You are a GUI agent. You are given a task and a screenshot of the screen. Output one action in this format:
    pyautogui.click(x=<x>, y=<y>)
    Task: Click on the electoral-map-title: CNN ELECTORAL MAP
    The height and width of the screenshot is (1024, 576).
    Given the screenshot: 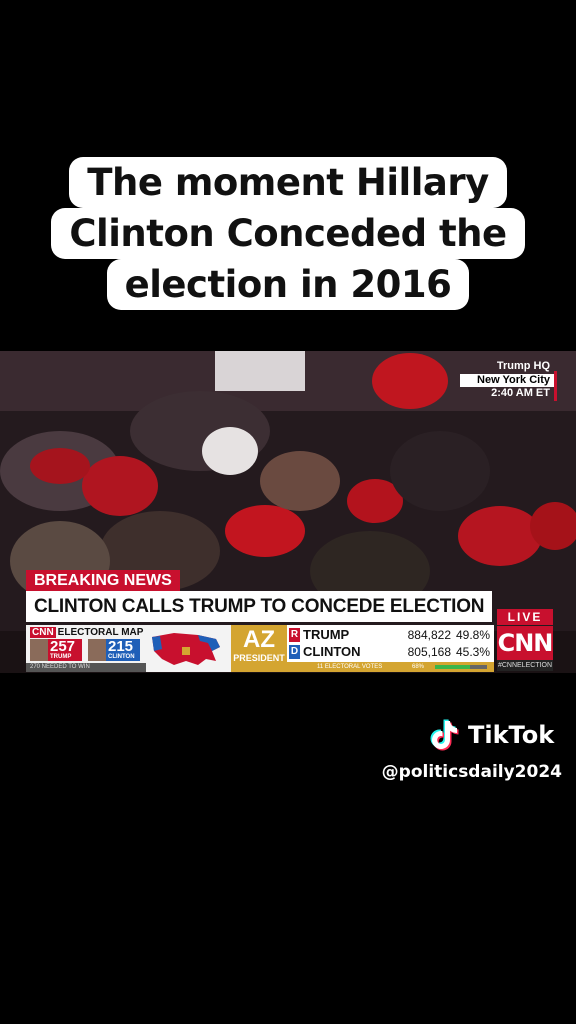 What is the action you would take?
    pyautogui.click(x=87, y=632)
    